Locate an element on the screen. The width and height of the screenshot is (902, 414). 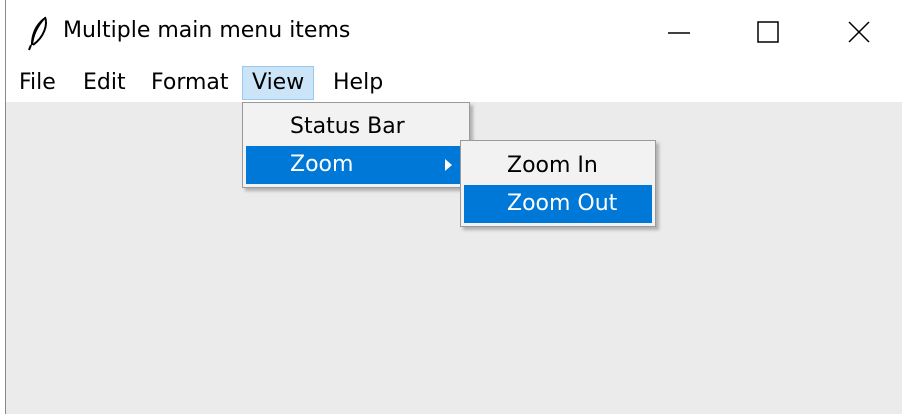
window-title: Multiple main menu items is located at coordinates (207, 30).